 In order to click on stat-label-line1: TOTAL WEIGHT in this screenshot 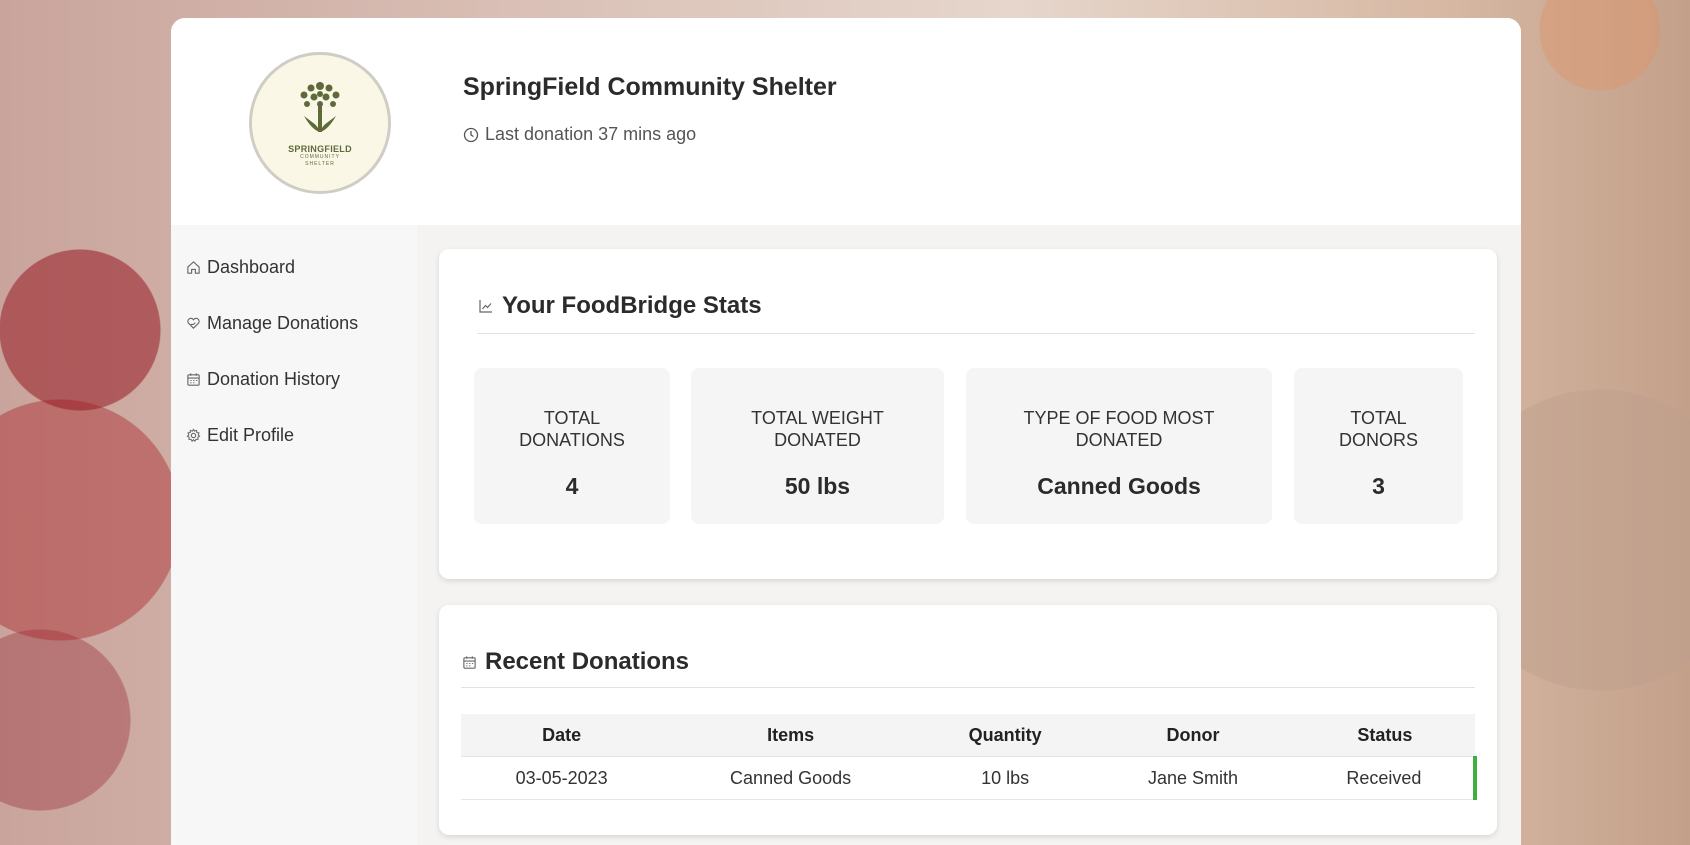, I will do `click(817, 418)`.